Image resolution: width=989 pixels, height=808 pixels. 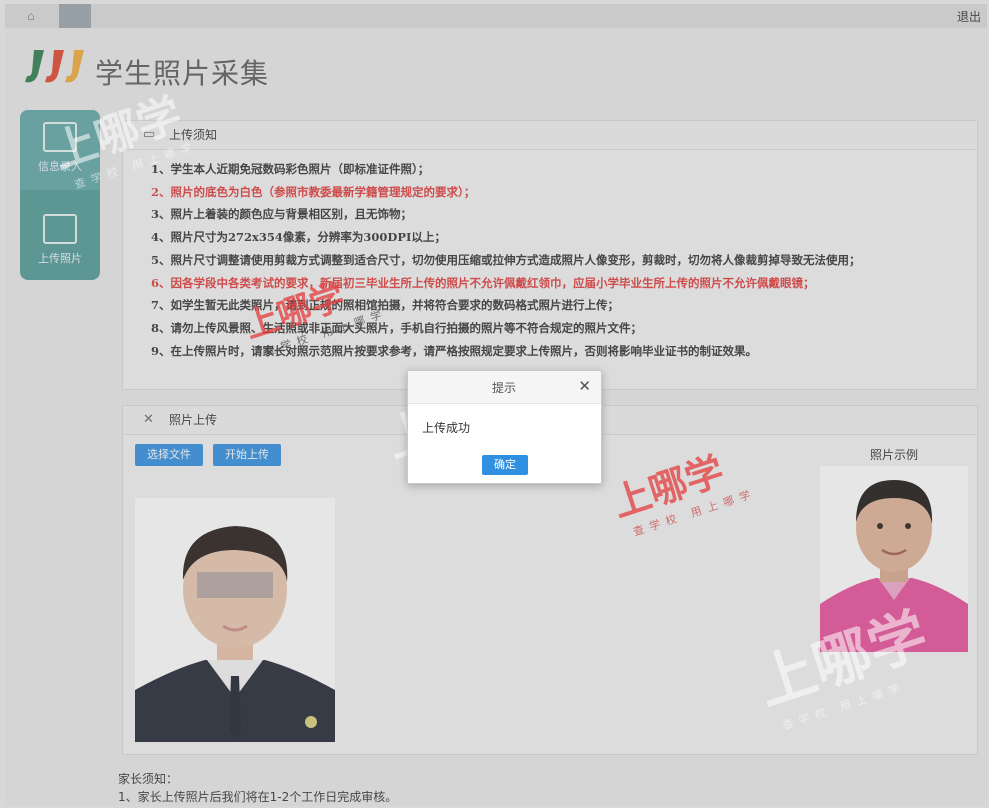 I want to click on notice-item: 1、学生本人近期免冠数码彩色照片（即标准证件照）；, so click(x=290, y=169).